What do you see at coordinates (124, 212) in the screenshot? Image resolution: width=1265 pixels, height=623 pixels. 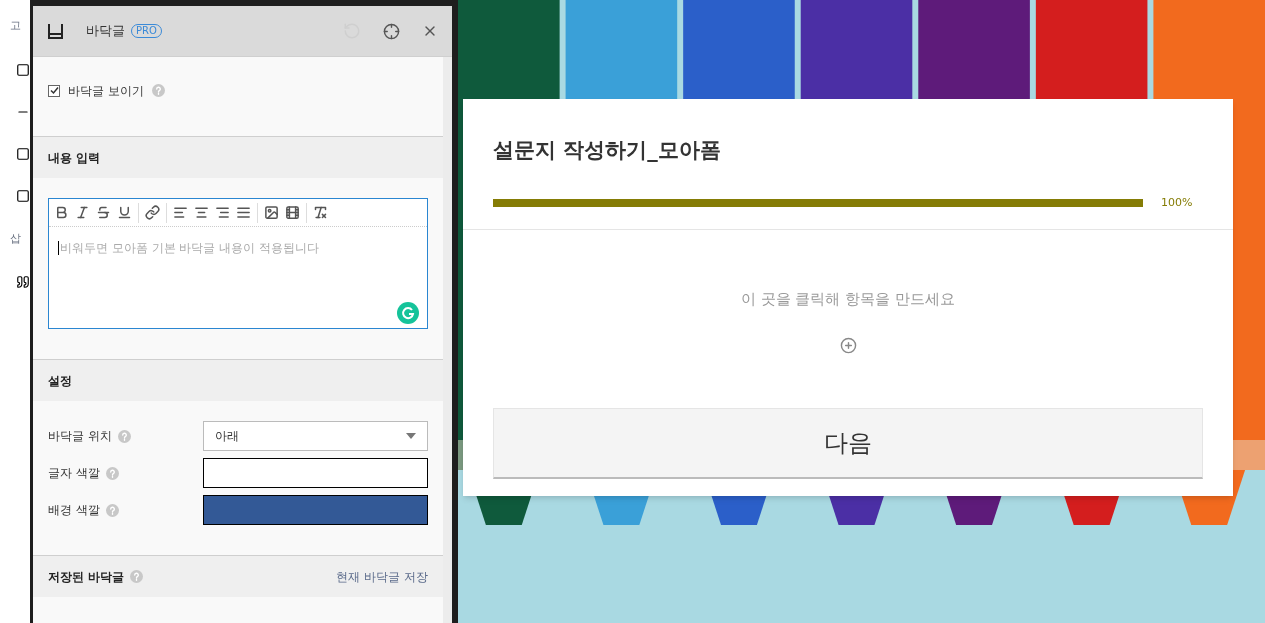 I see `underline-icon` at bounding box center [124, 212].